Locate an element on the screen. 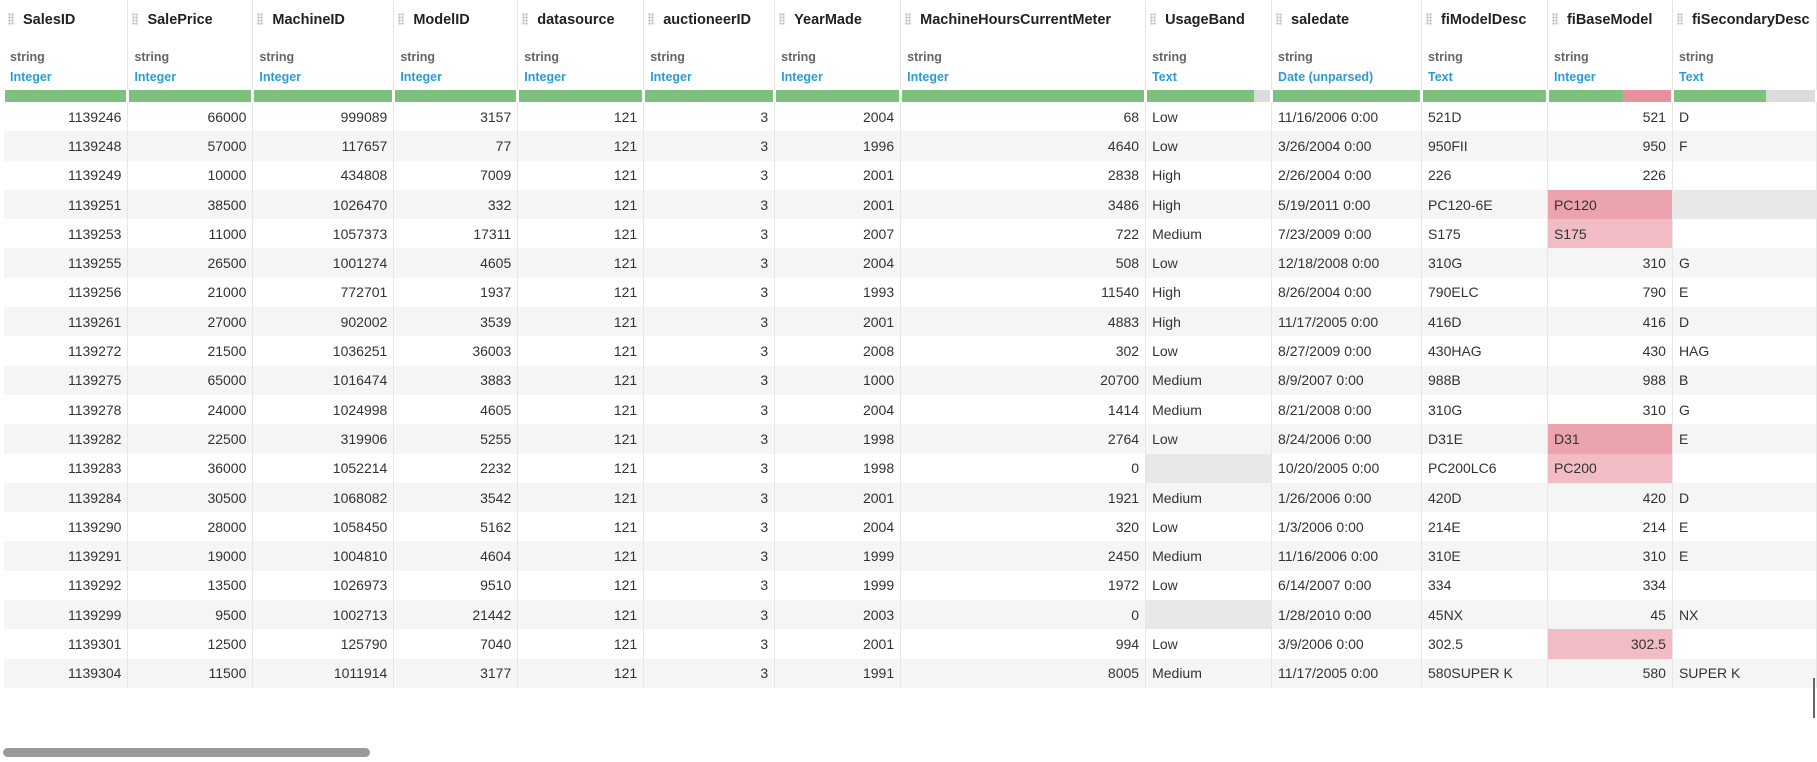 The image size is (1817, 762). table-cell: 36000 is located at coordinates (190, 468).